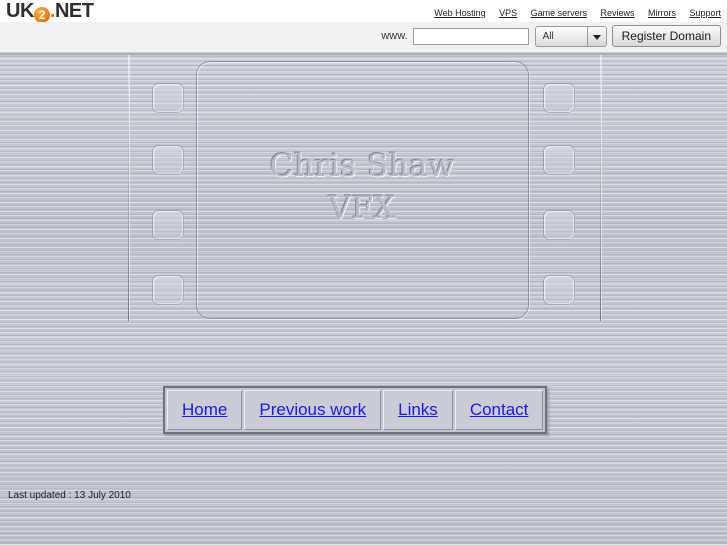 This screenshot has width=727, height=545. I want to click on nav-link-support: Support, so click(705, 13).